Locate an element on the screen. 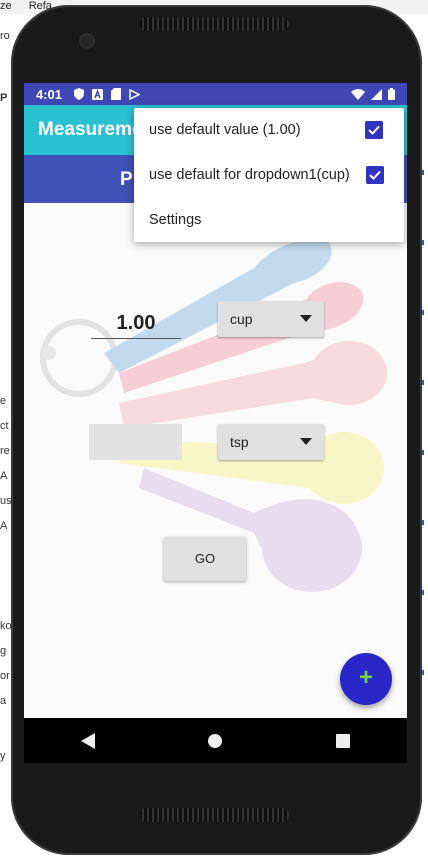 This screenshot has height=861, width=428. top-speaker is located at coordinates (214, 24).